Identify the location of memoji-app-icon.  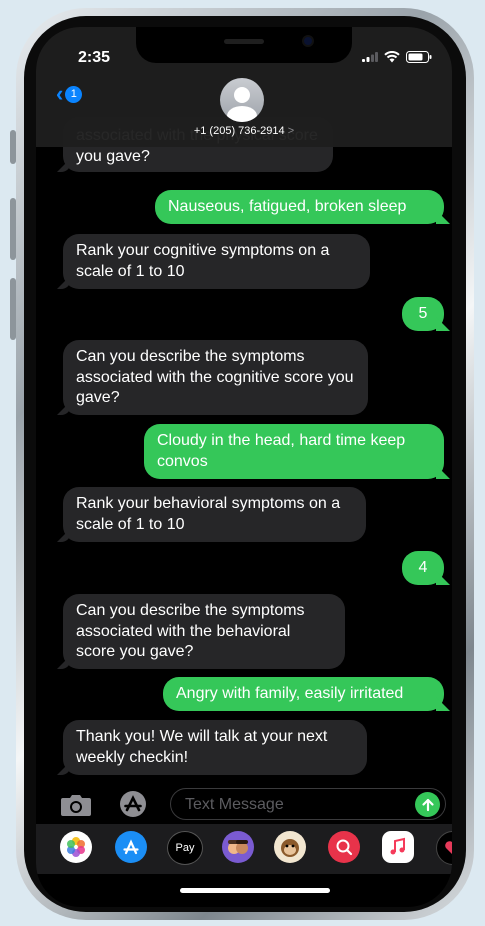
(238, 847).